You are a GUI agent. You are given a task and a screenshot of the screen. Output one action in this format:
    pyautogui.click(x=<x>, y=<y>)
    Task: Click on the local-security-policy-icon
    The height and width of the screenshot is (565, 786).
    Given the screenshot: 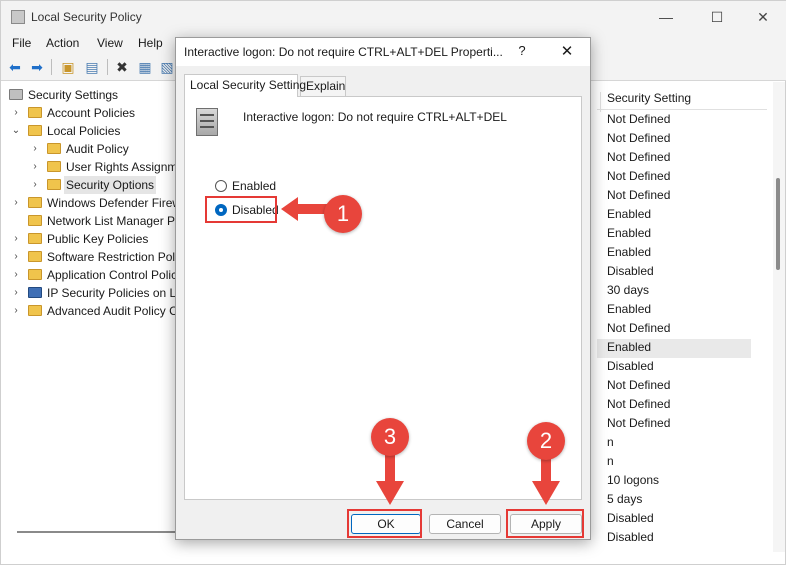 What is the action you would take?
    pyautogui.click(x=18, y=17)
    